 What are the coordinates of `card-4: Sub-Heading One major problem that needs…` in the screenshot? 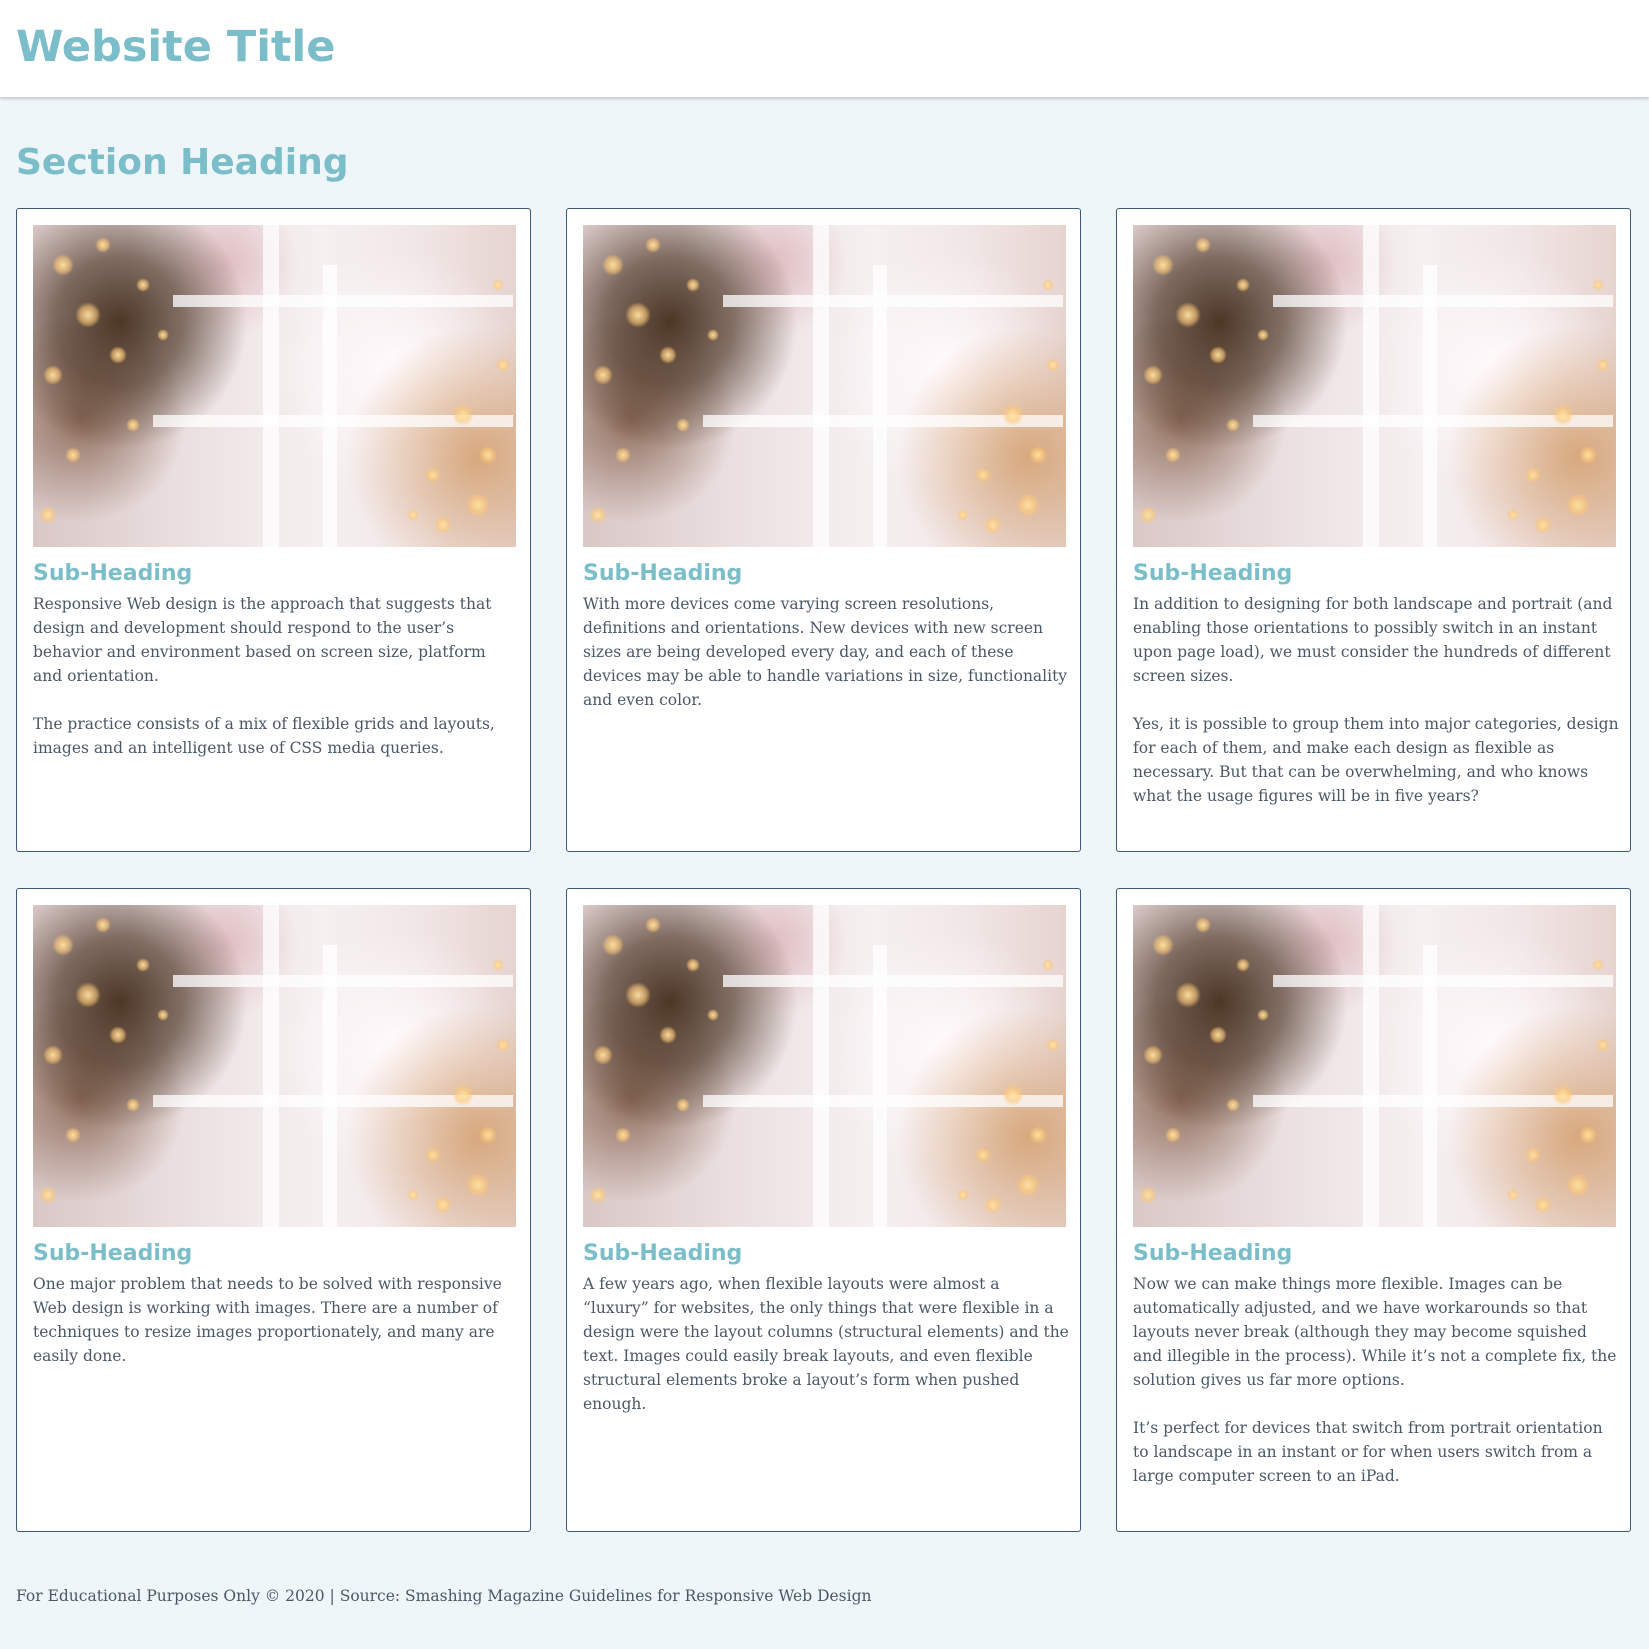 It's located at (273, 1210).